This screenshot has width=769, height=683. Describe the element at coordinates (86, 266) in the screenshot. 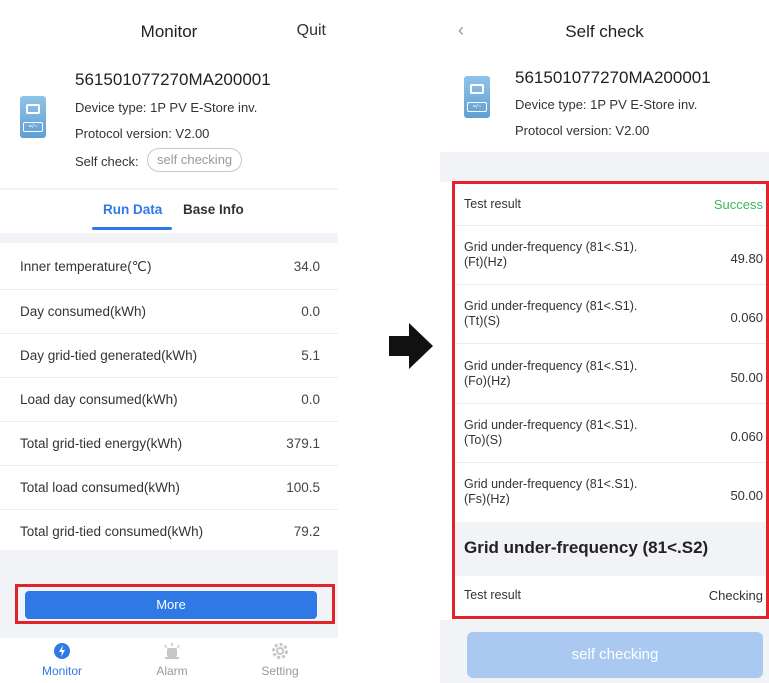

I see `row-label: Inner temperature(℃)` at that location.